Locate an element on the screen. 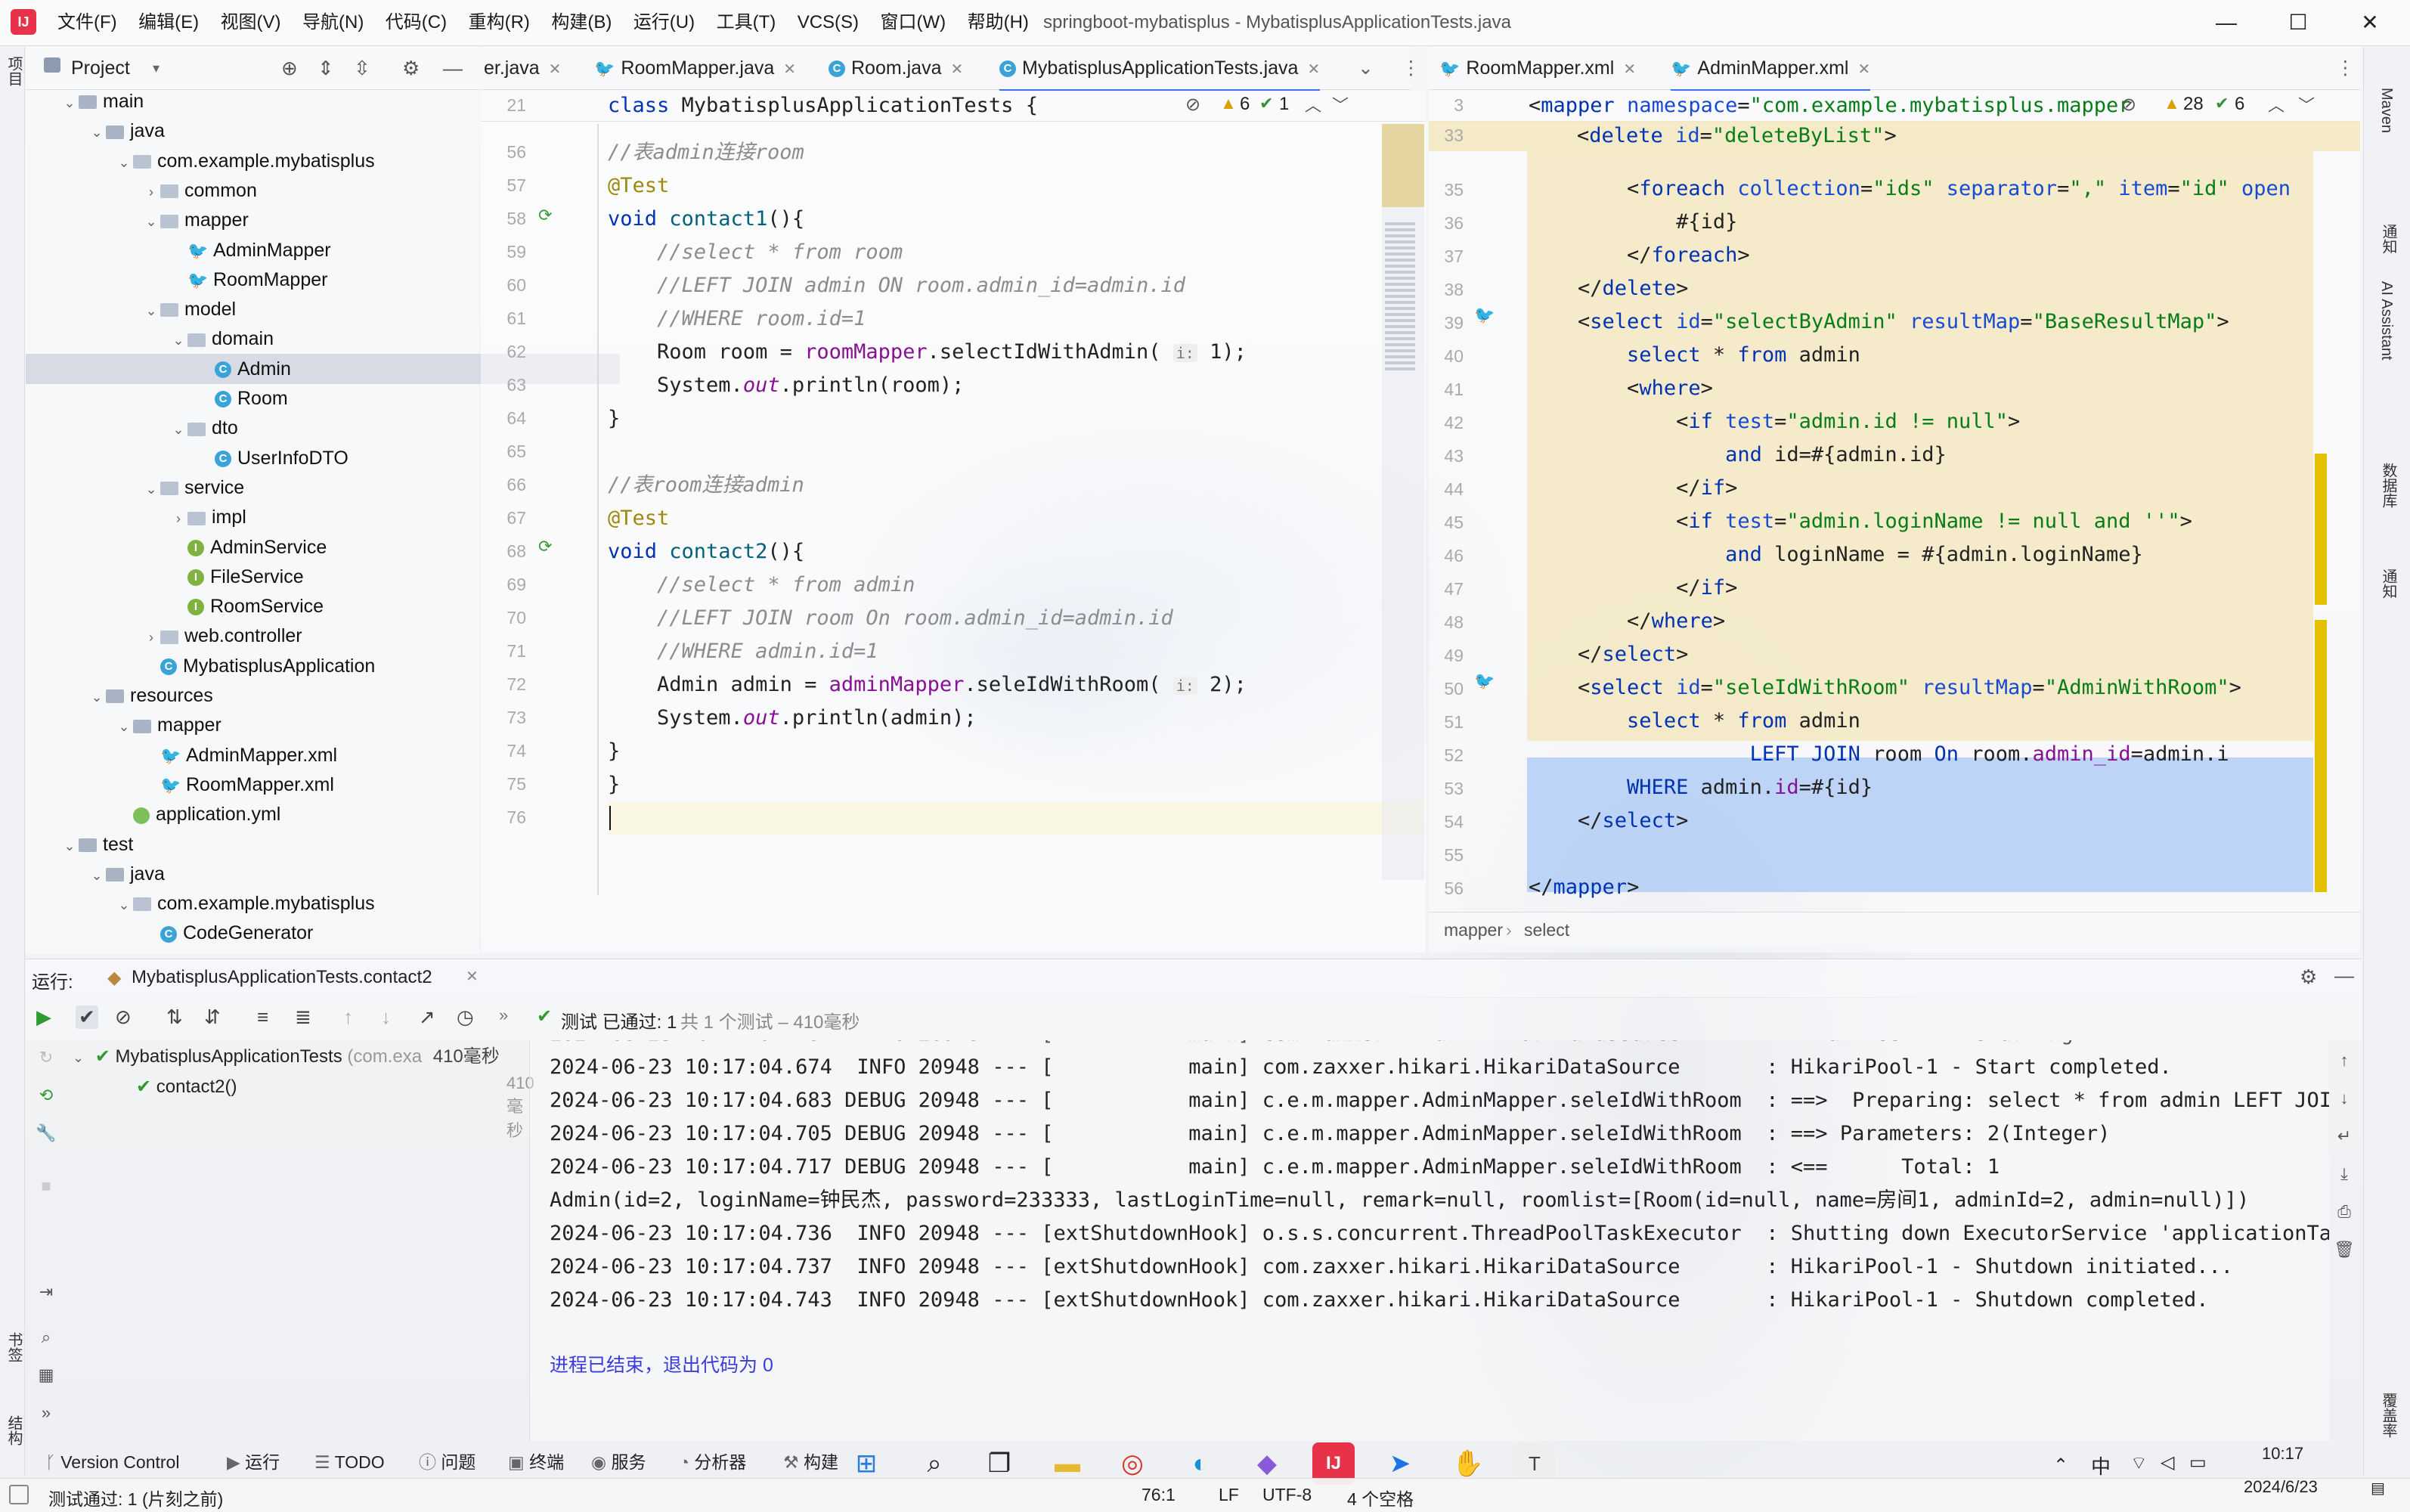  tree-item-codegenerator: C CodeGenerator is located at coordinates (169, 933).